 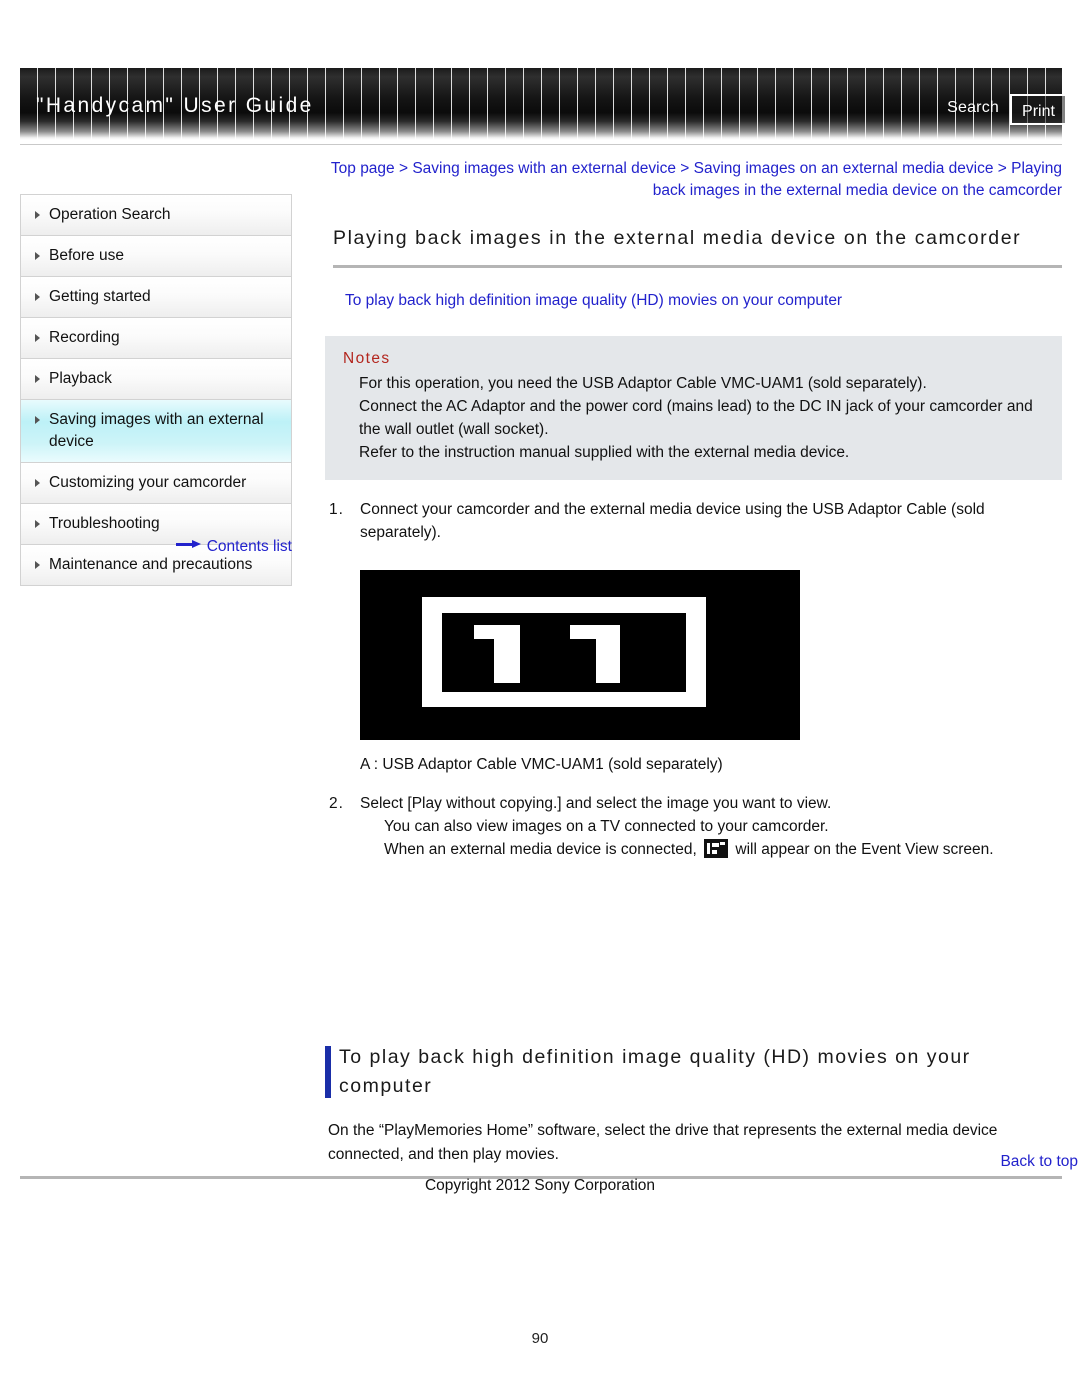 I want to click on illustration-glyph-right, so click(x=601, y=654).